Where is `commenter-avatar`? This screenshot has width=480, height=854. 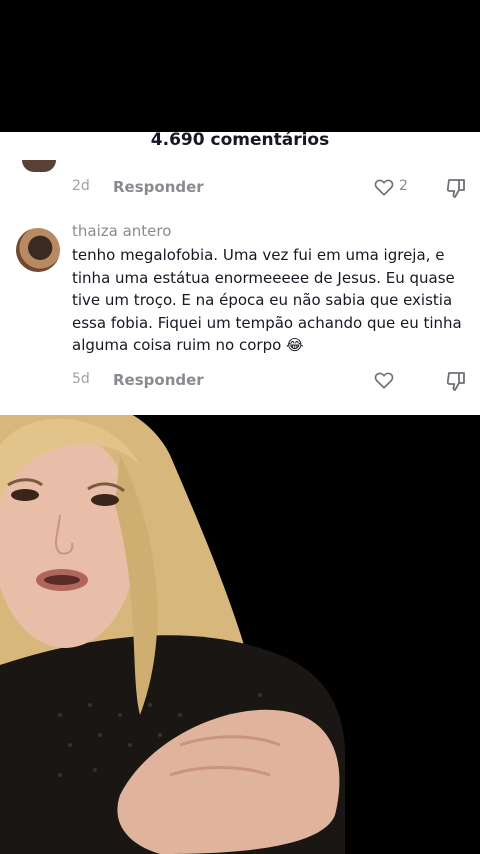 commenter-avatar is located at coordinates (38, 250).